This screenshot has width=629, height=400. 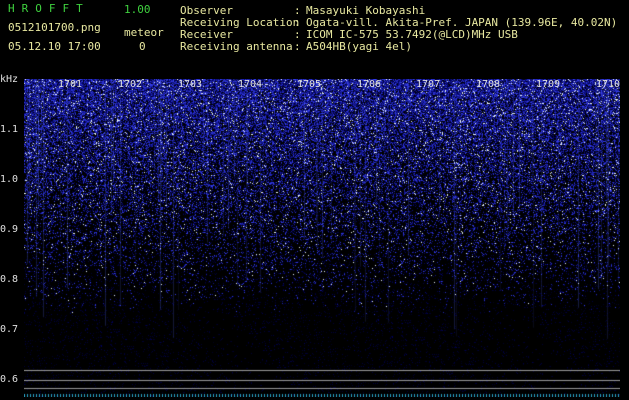 What do you see at coordinates (297, 34) in the screenshot?
I see `info-sep-receiver: :` at bounding box center [297, 34].